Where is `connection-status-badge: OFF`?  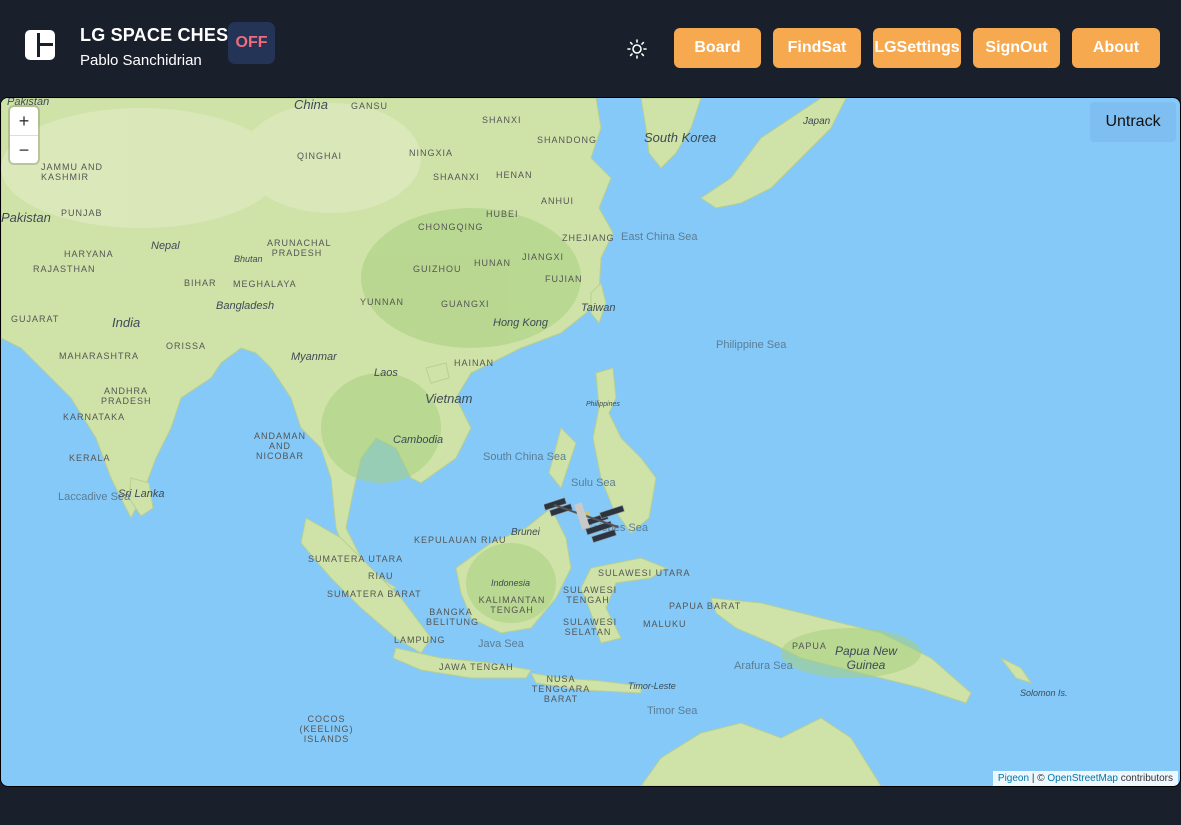
connection-status-badge: OFF is located at coordinates (251, 43).